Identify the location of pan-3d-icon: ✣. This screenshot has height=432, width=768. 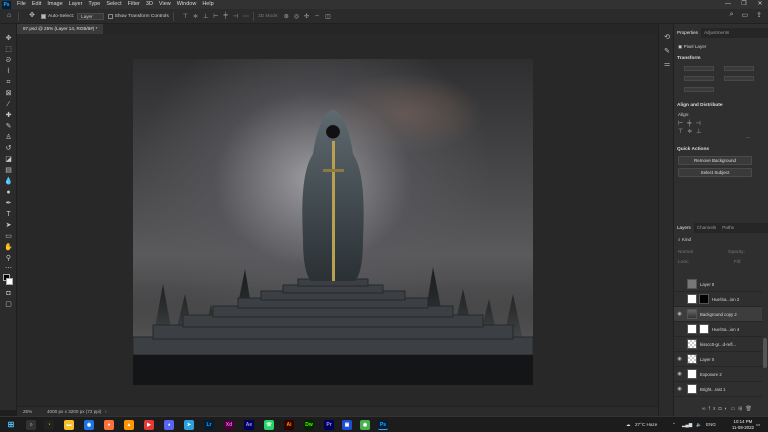
(306, 16).